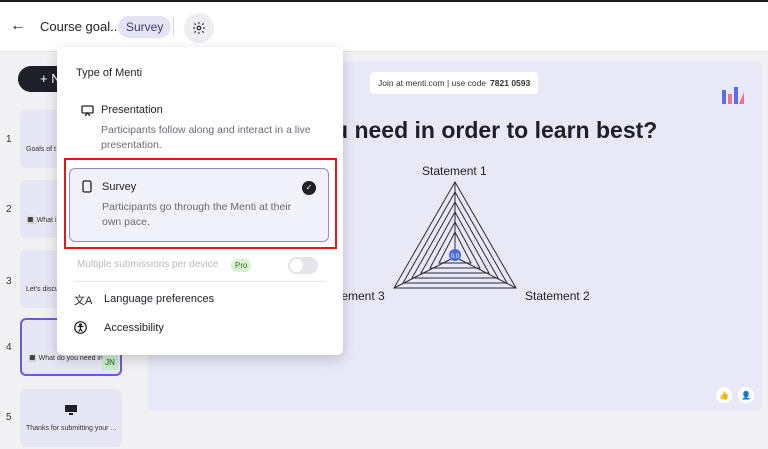 The height and width of the screenshot is (449, 768). What do you see at coordinates (173, 27) in the screenshot?
I see `header-divider` at bounding box center [173, 27].